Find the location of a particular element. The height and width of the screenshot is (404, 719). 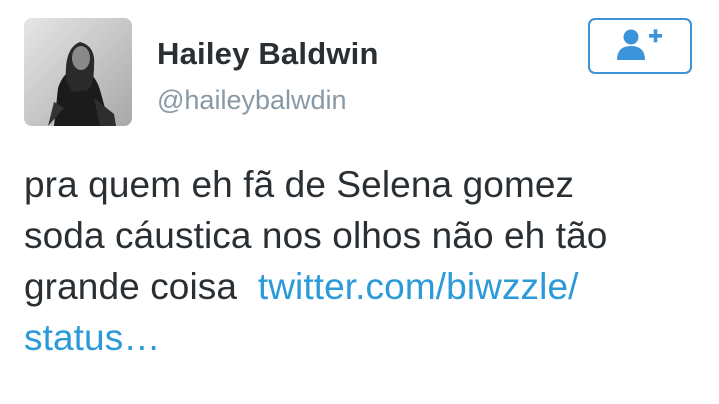

avatar is located at coordinates (78, 72).